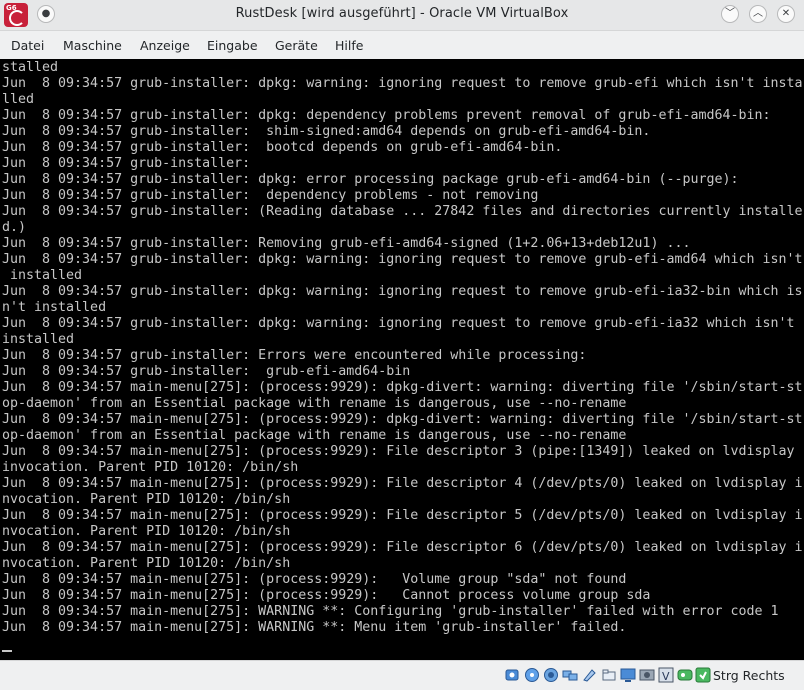 Image resolution: width=804 pixels, height=690 pixels. I want to click on network-icon, so click(570, 675).